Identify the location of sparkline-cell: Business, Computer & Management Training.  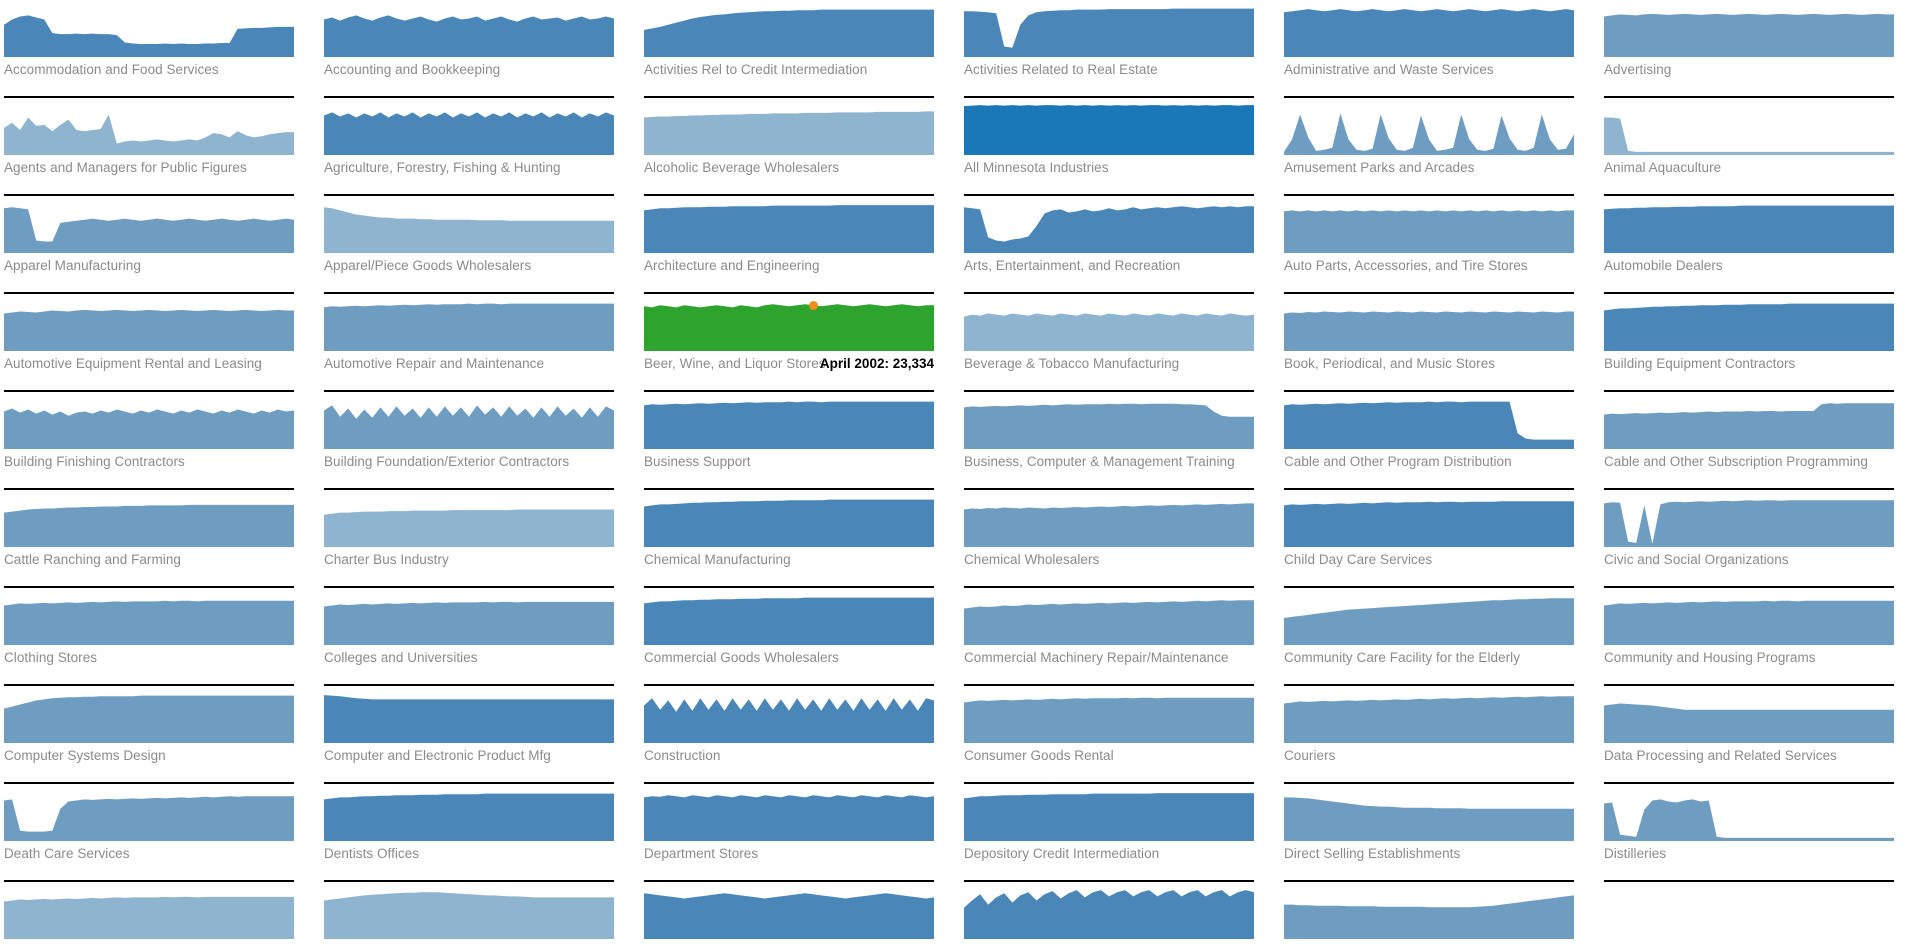
(1120, 441).